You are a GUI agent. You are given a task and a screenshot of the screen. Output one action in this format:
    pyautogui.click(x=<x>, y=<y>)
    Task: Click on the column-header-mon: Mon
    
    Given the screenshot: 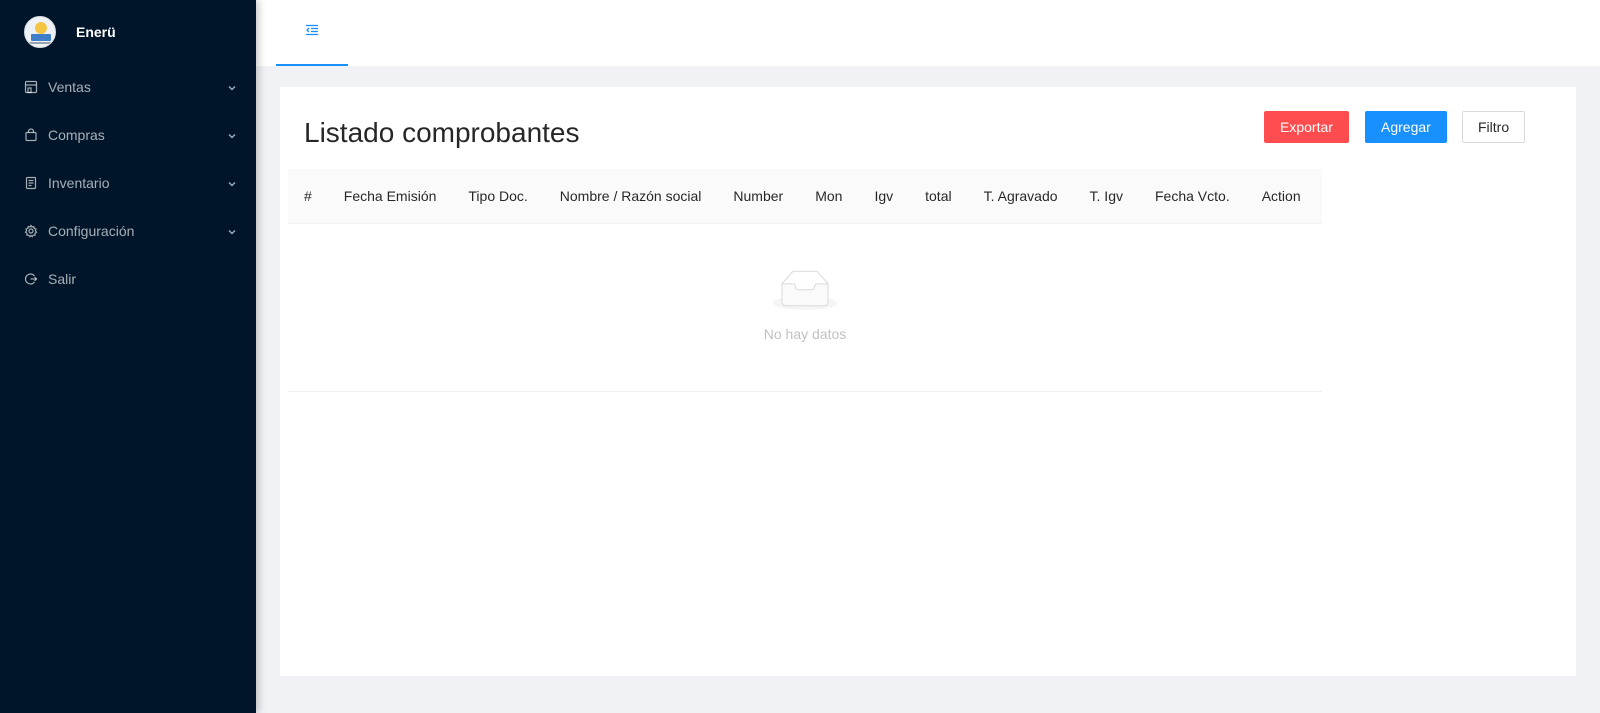 What is the action you would take?
    pyautogui.click(x=829, y=196)
    